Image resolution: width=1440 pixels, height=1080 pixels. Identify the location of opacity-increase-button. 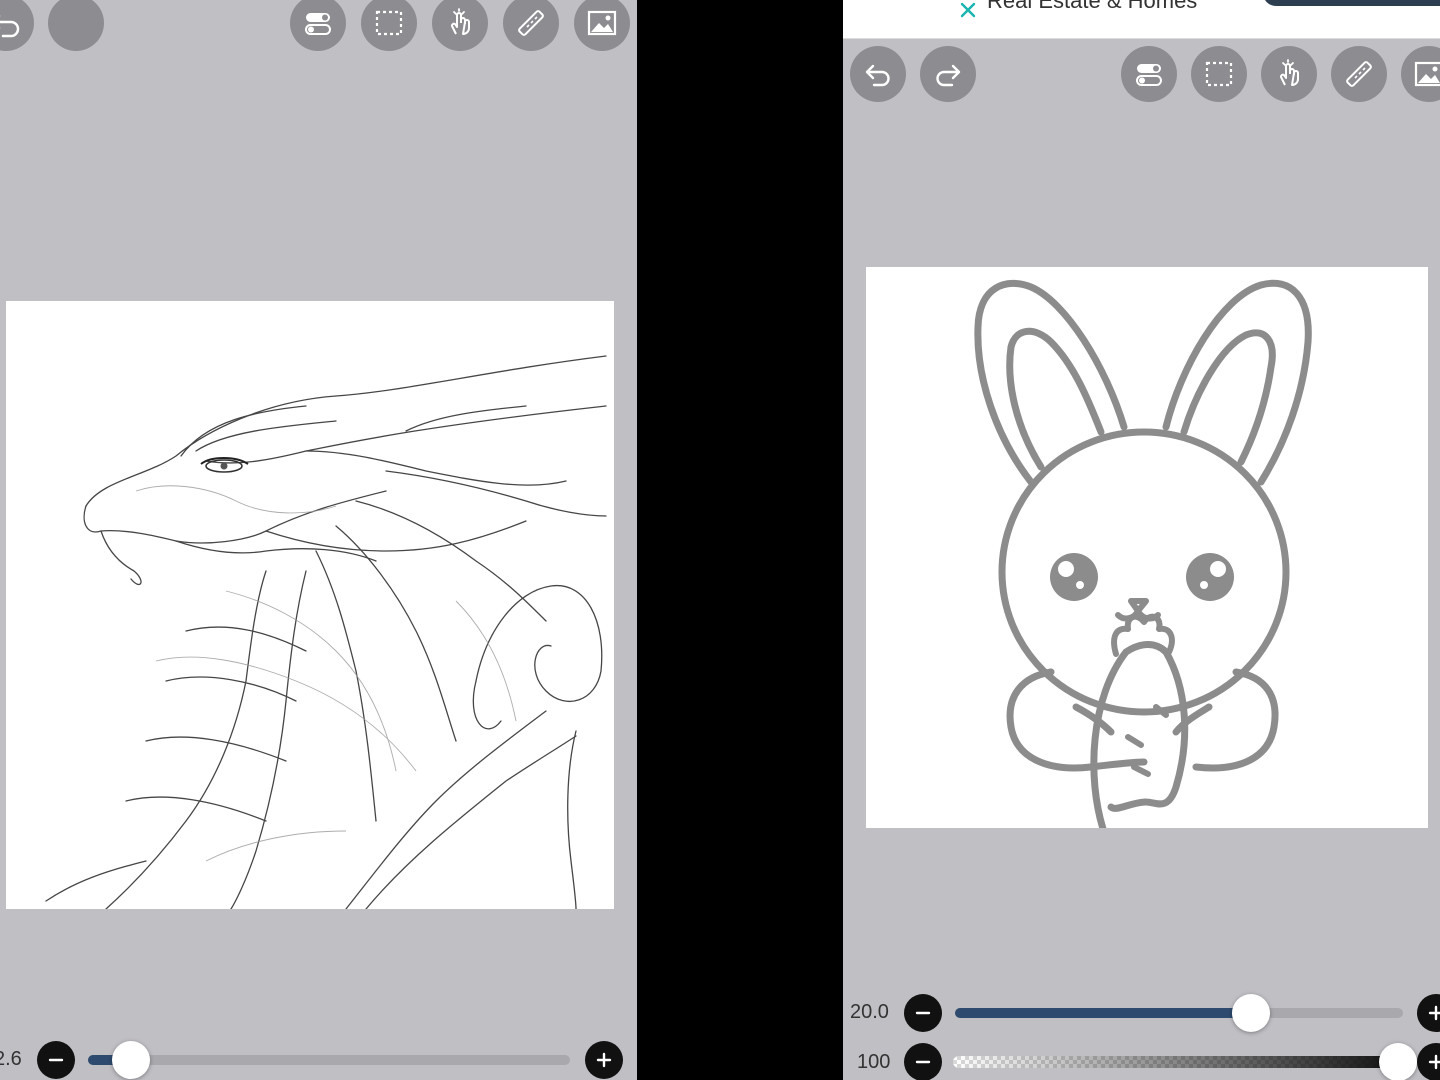
(1428, 1061).